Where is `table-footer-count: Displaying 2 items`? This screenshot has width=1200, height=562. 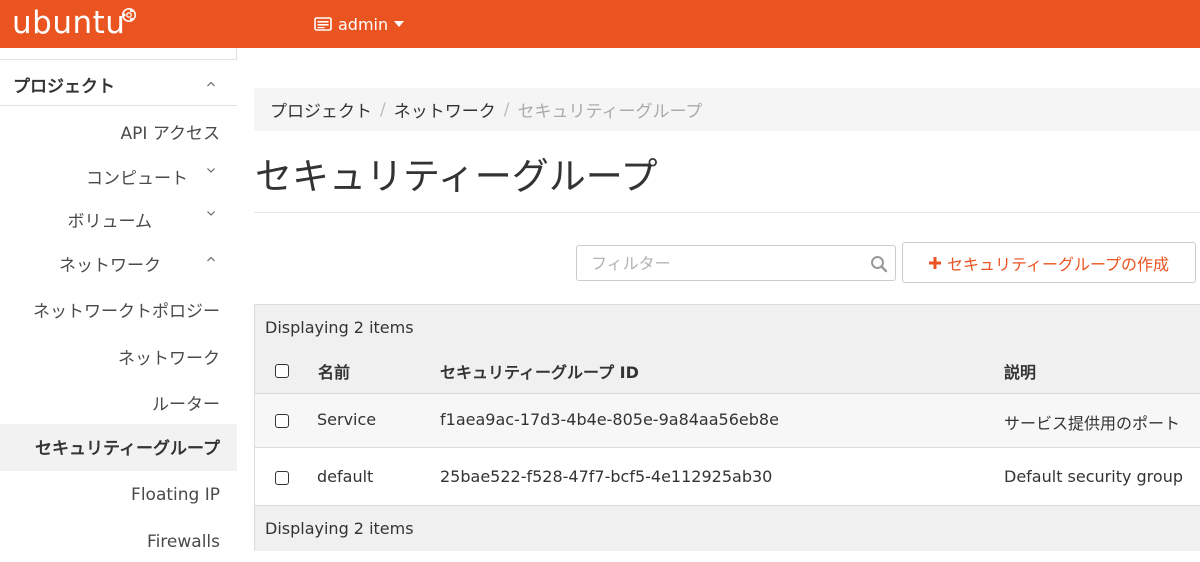
table-footer-count: Displaying 2 items is located at coordinates (339, 528).